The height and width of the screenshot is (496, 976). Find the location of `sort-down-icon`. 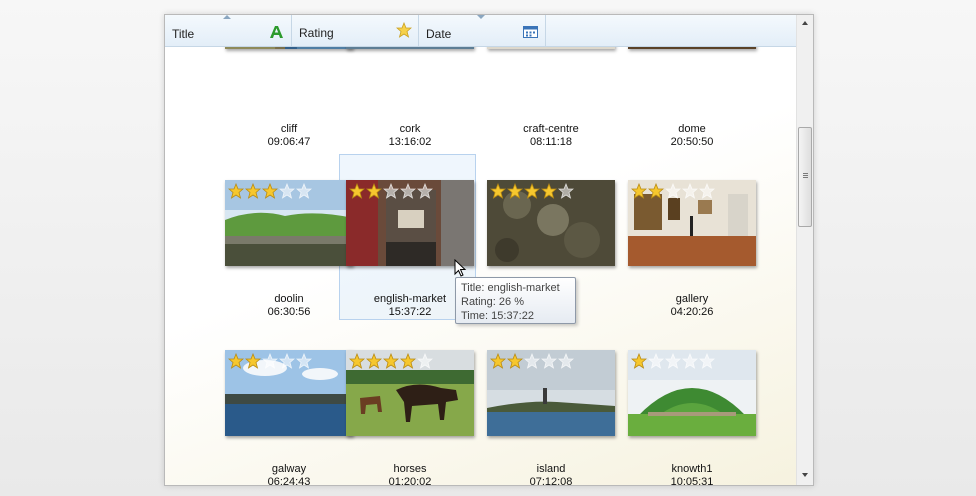

sort-down-icon is located at coordinates (481, 17).